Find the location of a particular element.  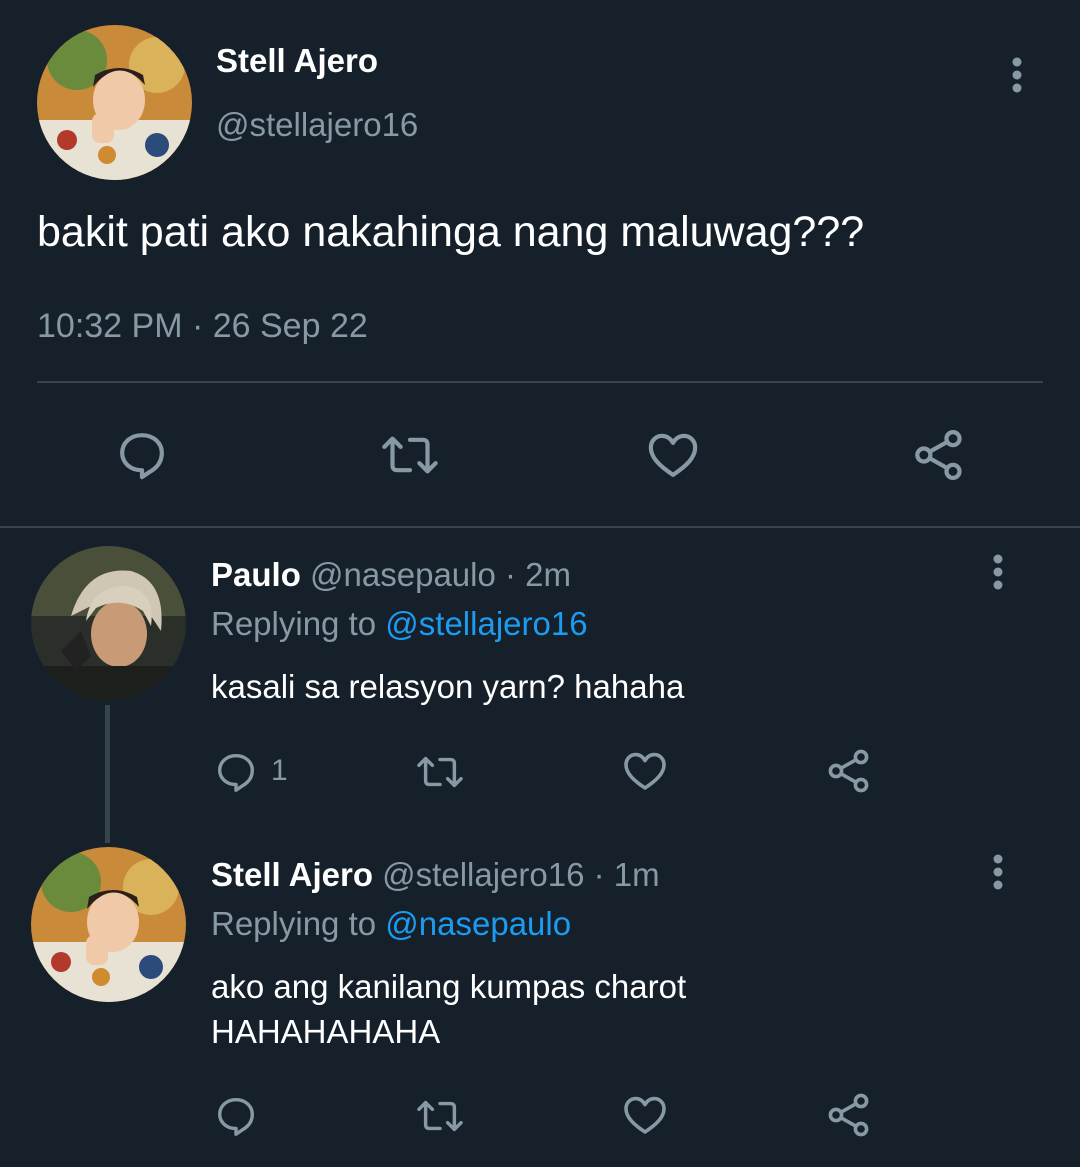

tweet-text: bakit pati ako nakahinga nang maluwag??? is located at coordinates (451, 232).